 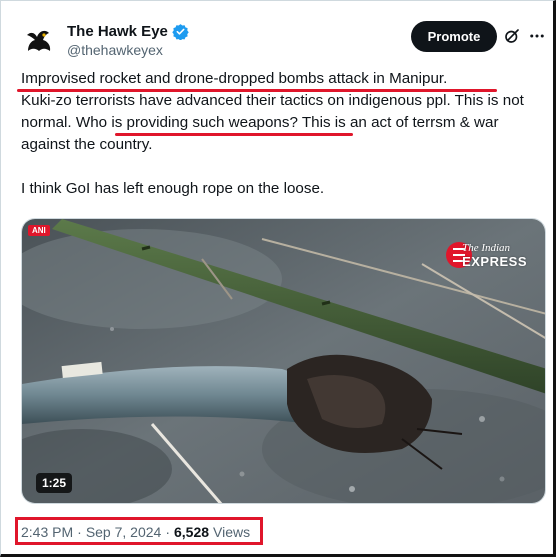 What do you see at coordinates (180, 32) in the screenshot?
I see `verified-badge-icon` at bounding box center [180, 32].